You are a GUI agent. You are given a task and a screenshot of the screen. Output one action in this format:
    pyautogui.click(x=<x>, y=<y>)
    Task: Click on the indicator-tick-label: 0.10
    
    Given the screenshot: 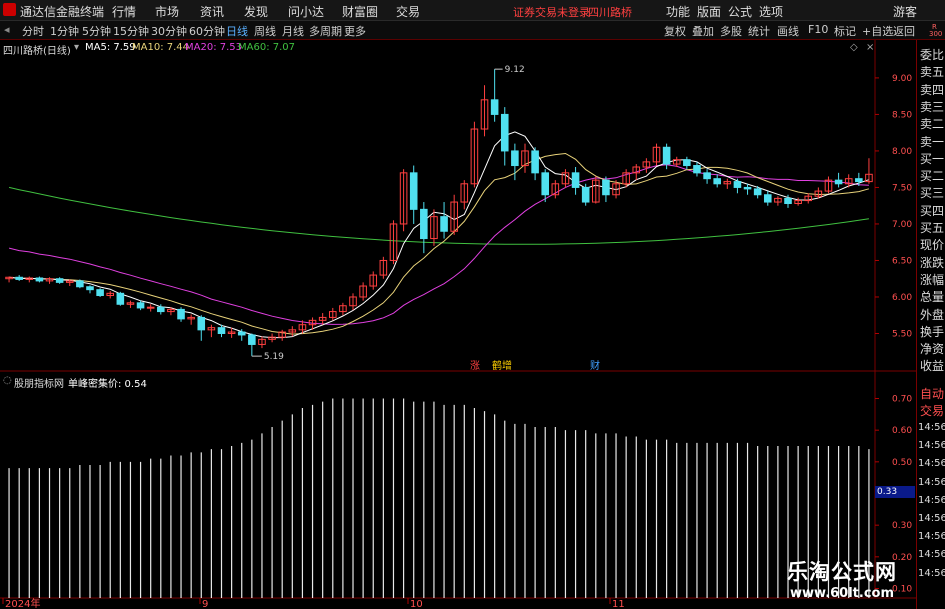 What is the action you would take?
    pyautogui.click(x=902, y=590)
    